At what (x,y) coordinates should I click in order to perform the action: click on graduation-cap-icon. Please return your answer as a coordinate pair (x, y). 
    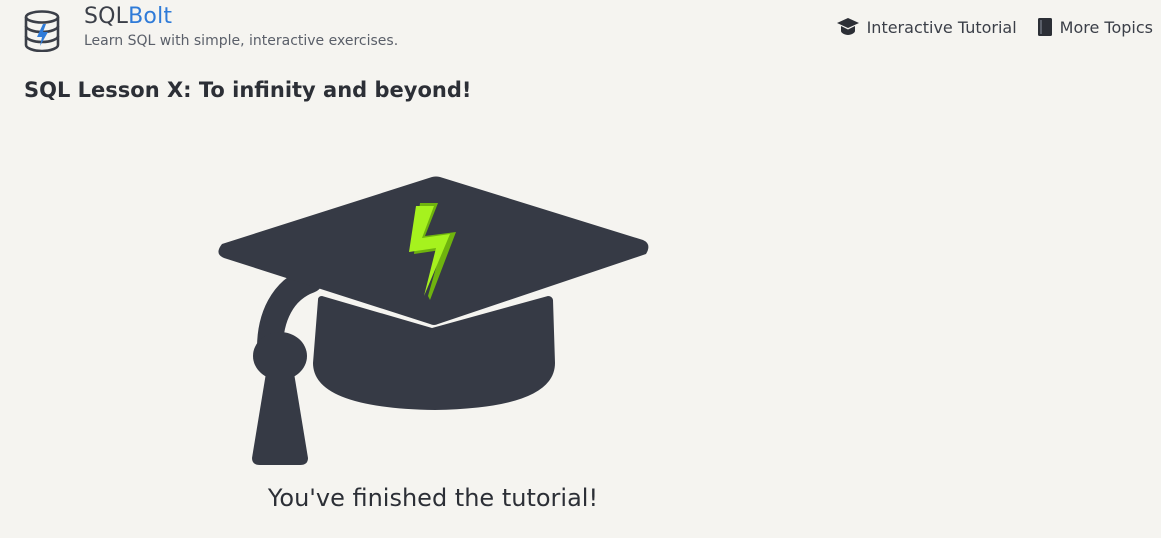
    Looking at the image, I should click on (847, 26).